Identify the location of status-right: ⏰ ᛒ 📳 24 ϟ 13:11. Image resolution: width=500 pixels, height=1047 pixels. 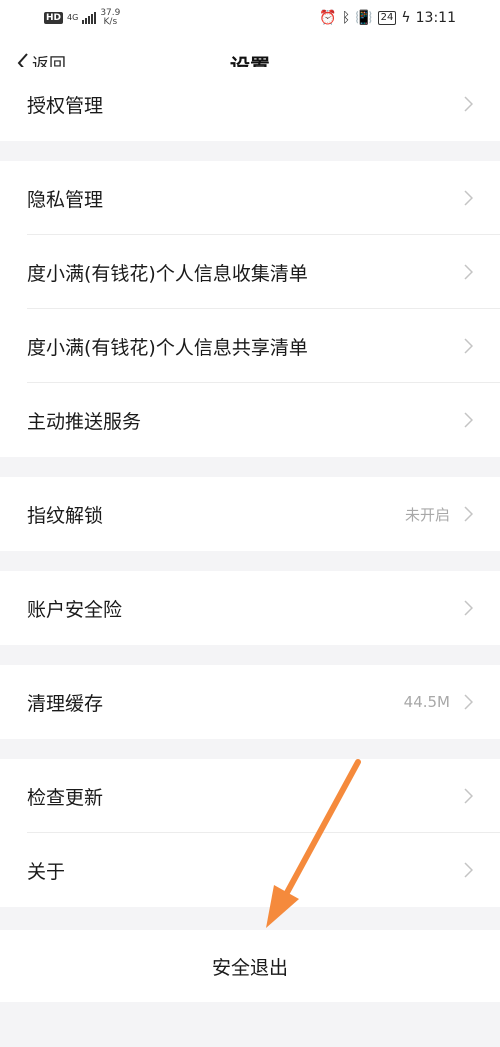
(387, 18).